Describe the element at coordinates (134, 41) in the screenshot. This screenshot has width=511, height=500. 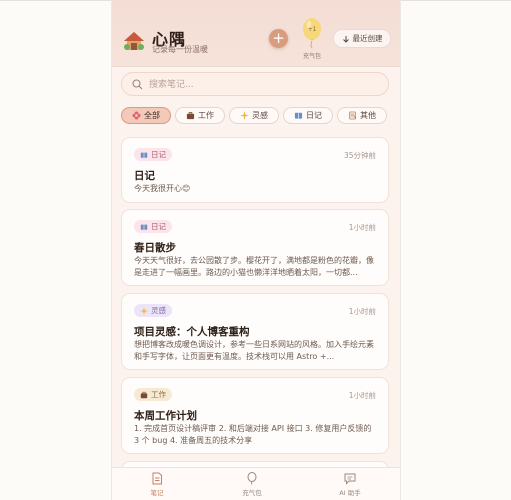
I see `house-icon` at that location.